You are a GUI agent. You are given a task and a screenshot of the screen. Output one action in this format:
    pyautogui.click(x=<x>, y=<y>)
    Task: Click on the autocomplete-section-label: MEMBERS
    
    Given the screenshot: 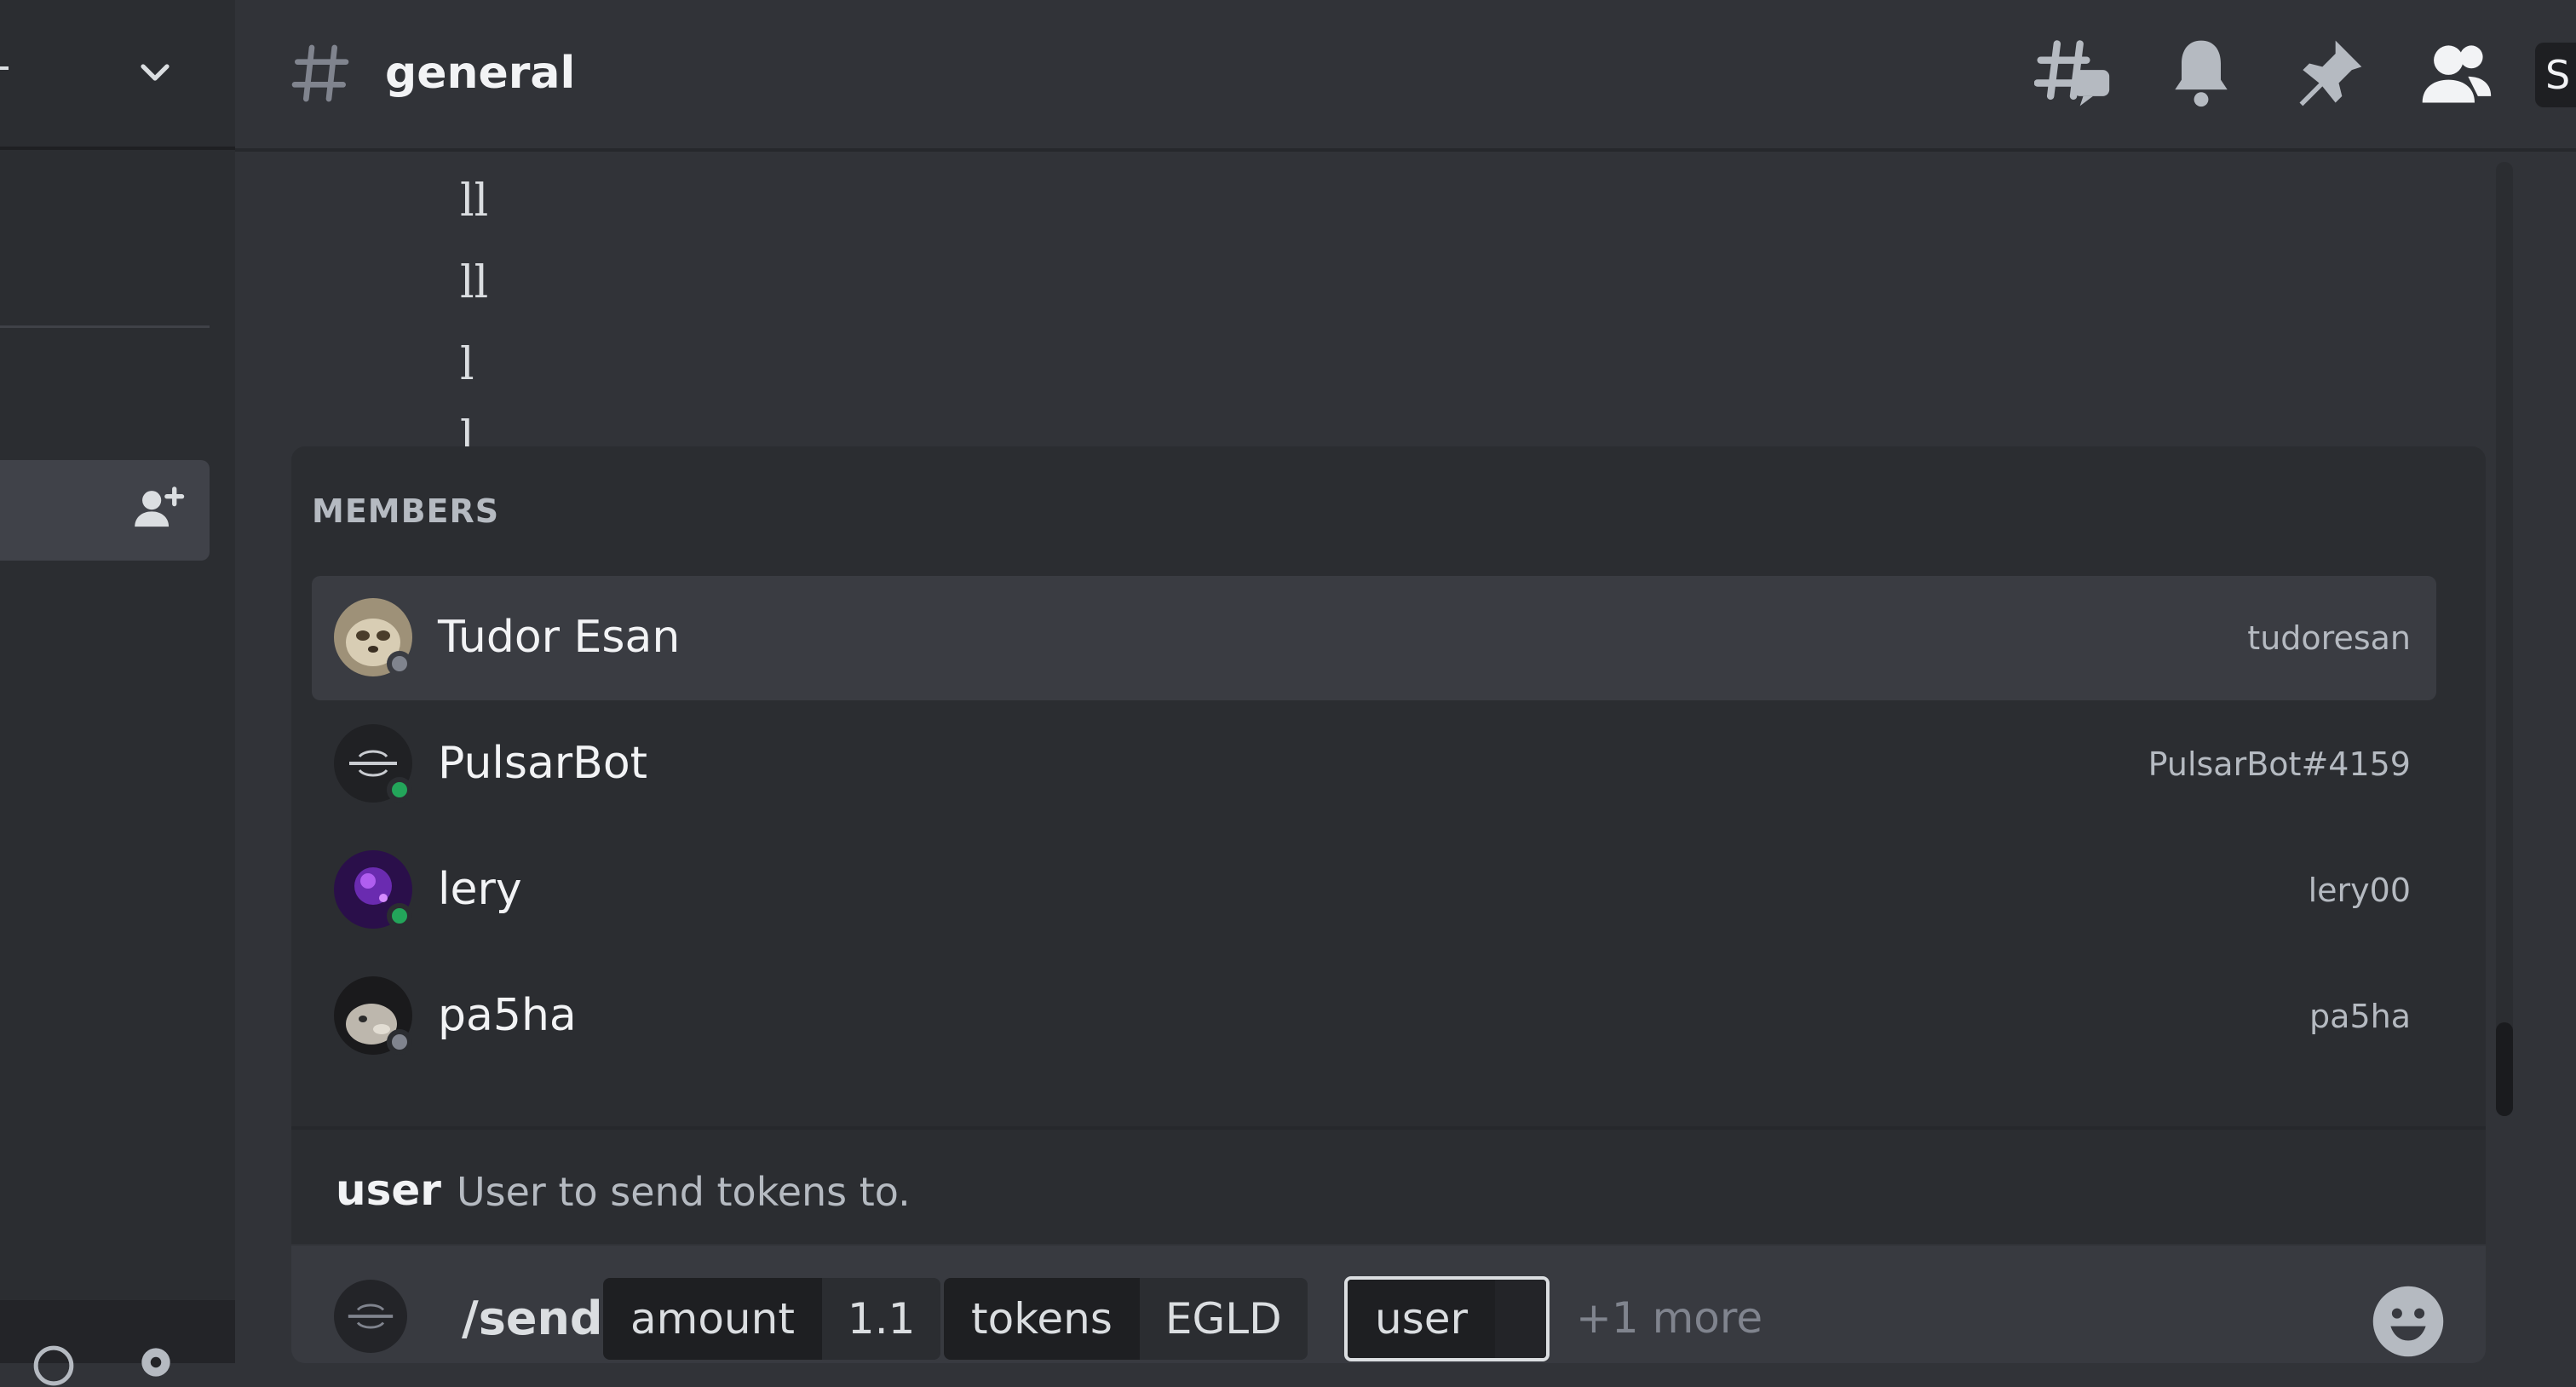 What is the action you would take?
    pyautogui.click(x=406, y=511)
    